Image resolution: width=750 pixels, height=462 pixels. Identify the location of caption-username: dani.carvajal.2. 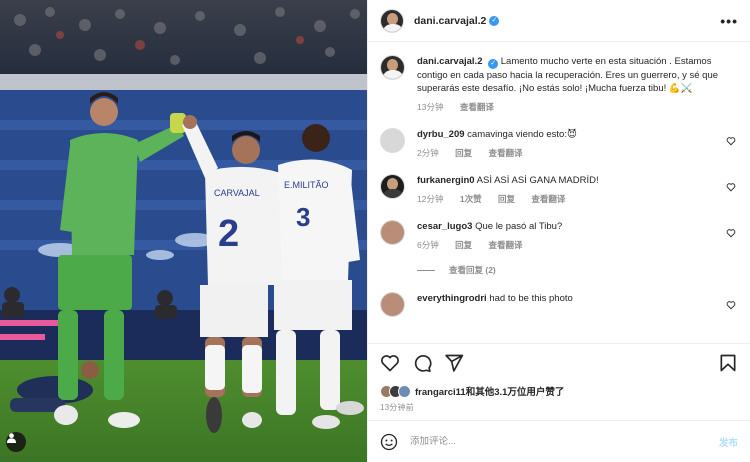
(449, 61).